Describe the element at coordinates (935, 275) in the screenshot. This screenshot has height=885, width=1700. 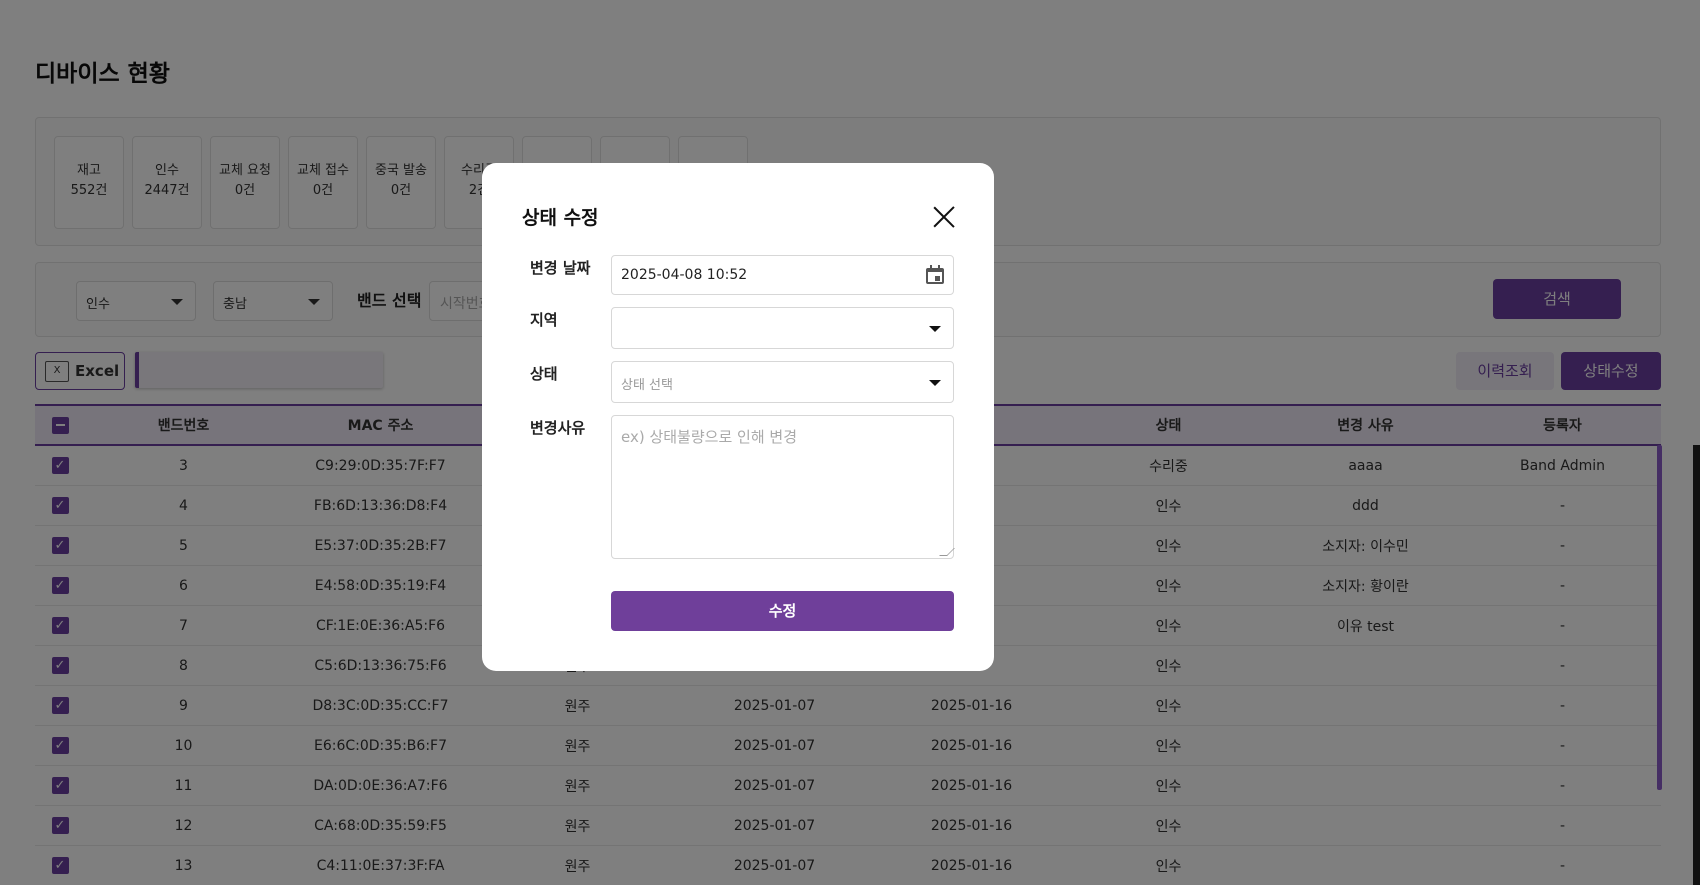
I see `calendar-icon` at that location.